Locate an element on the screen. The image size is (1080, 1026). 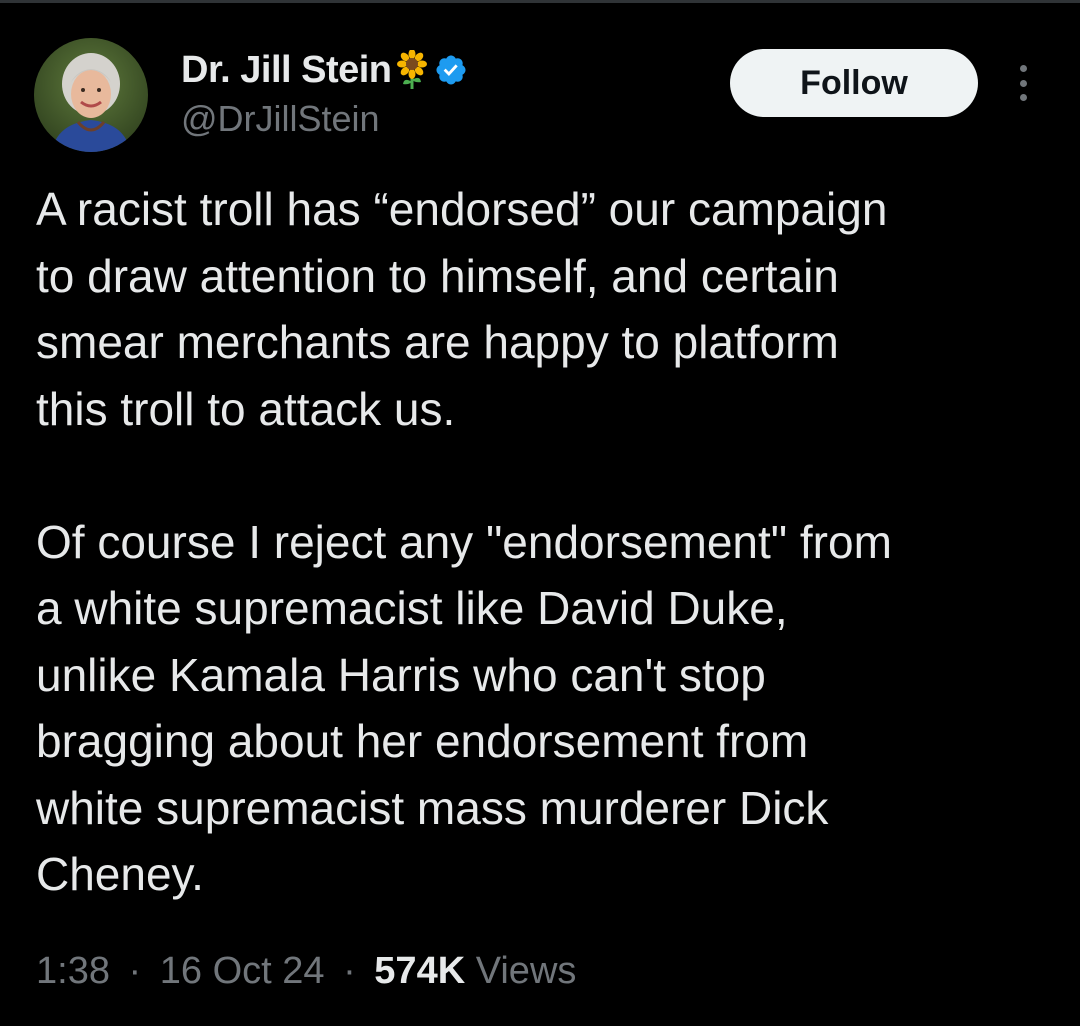
tweet-time: 1:38 is located at coordinates (73, 971).